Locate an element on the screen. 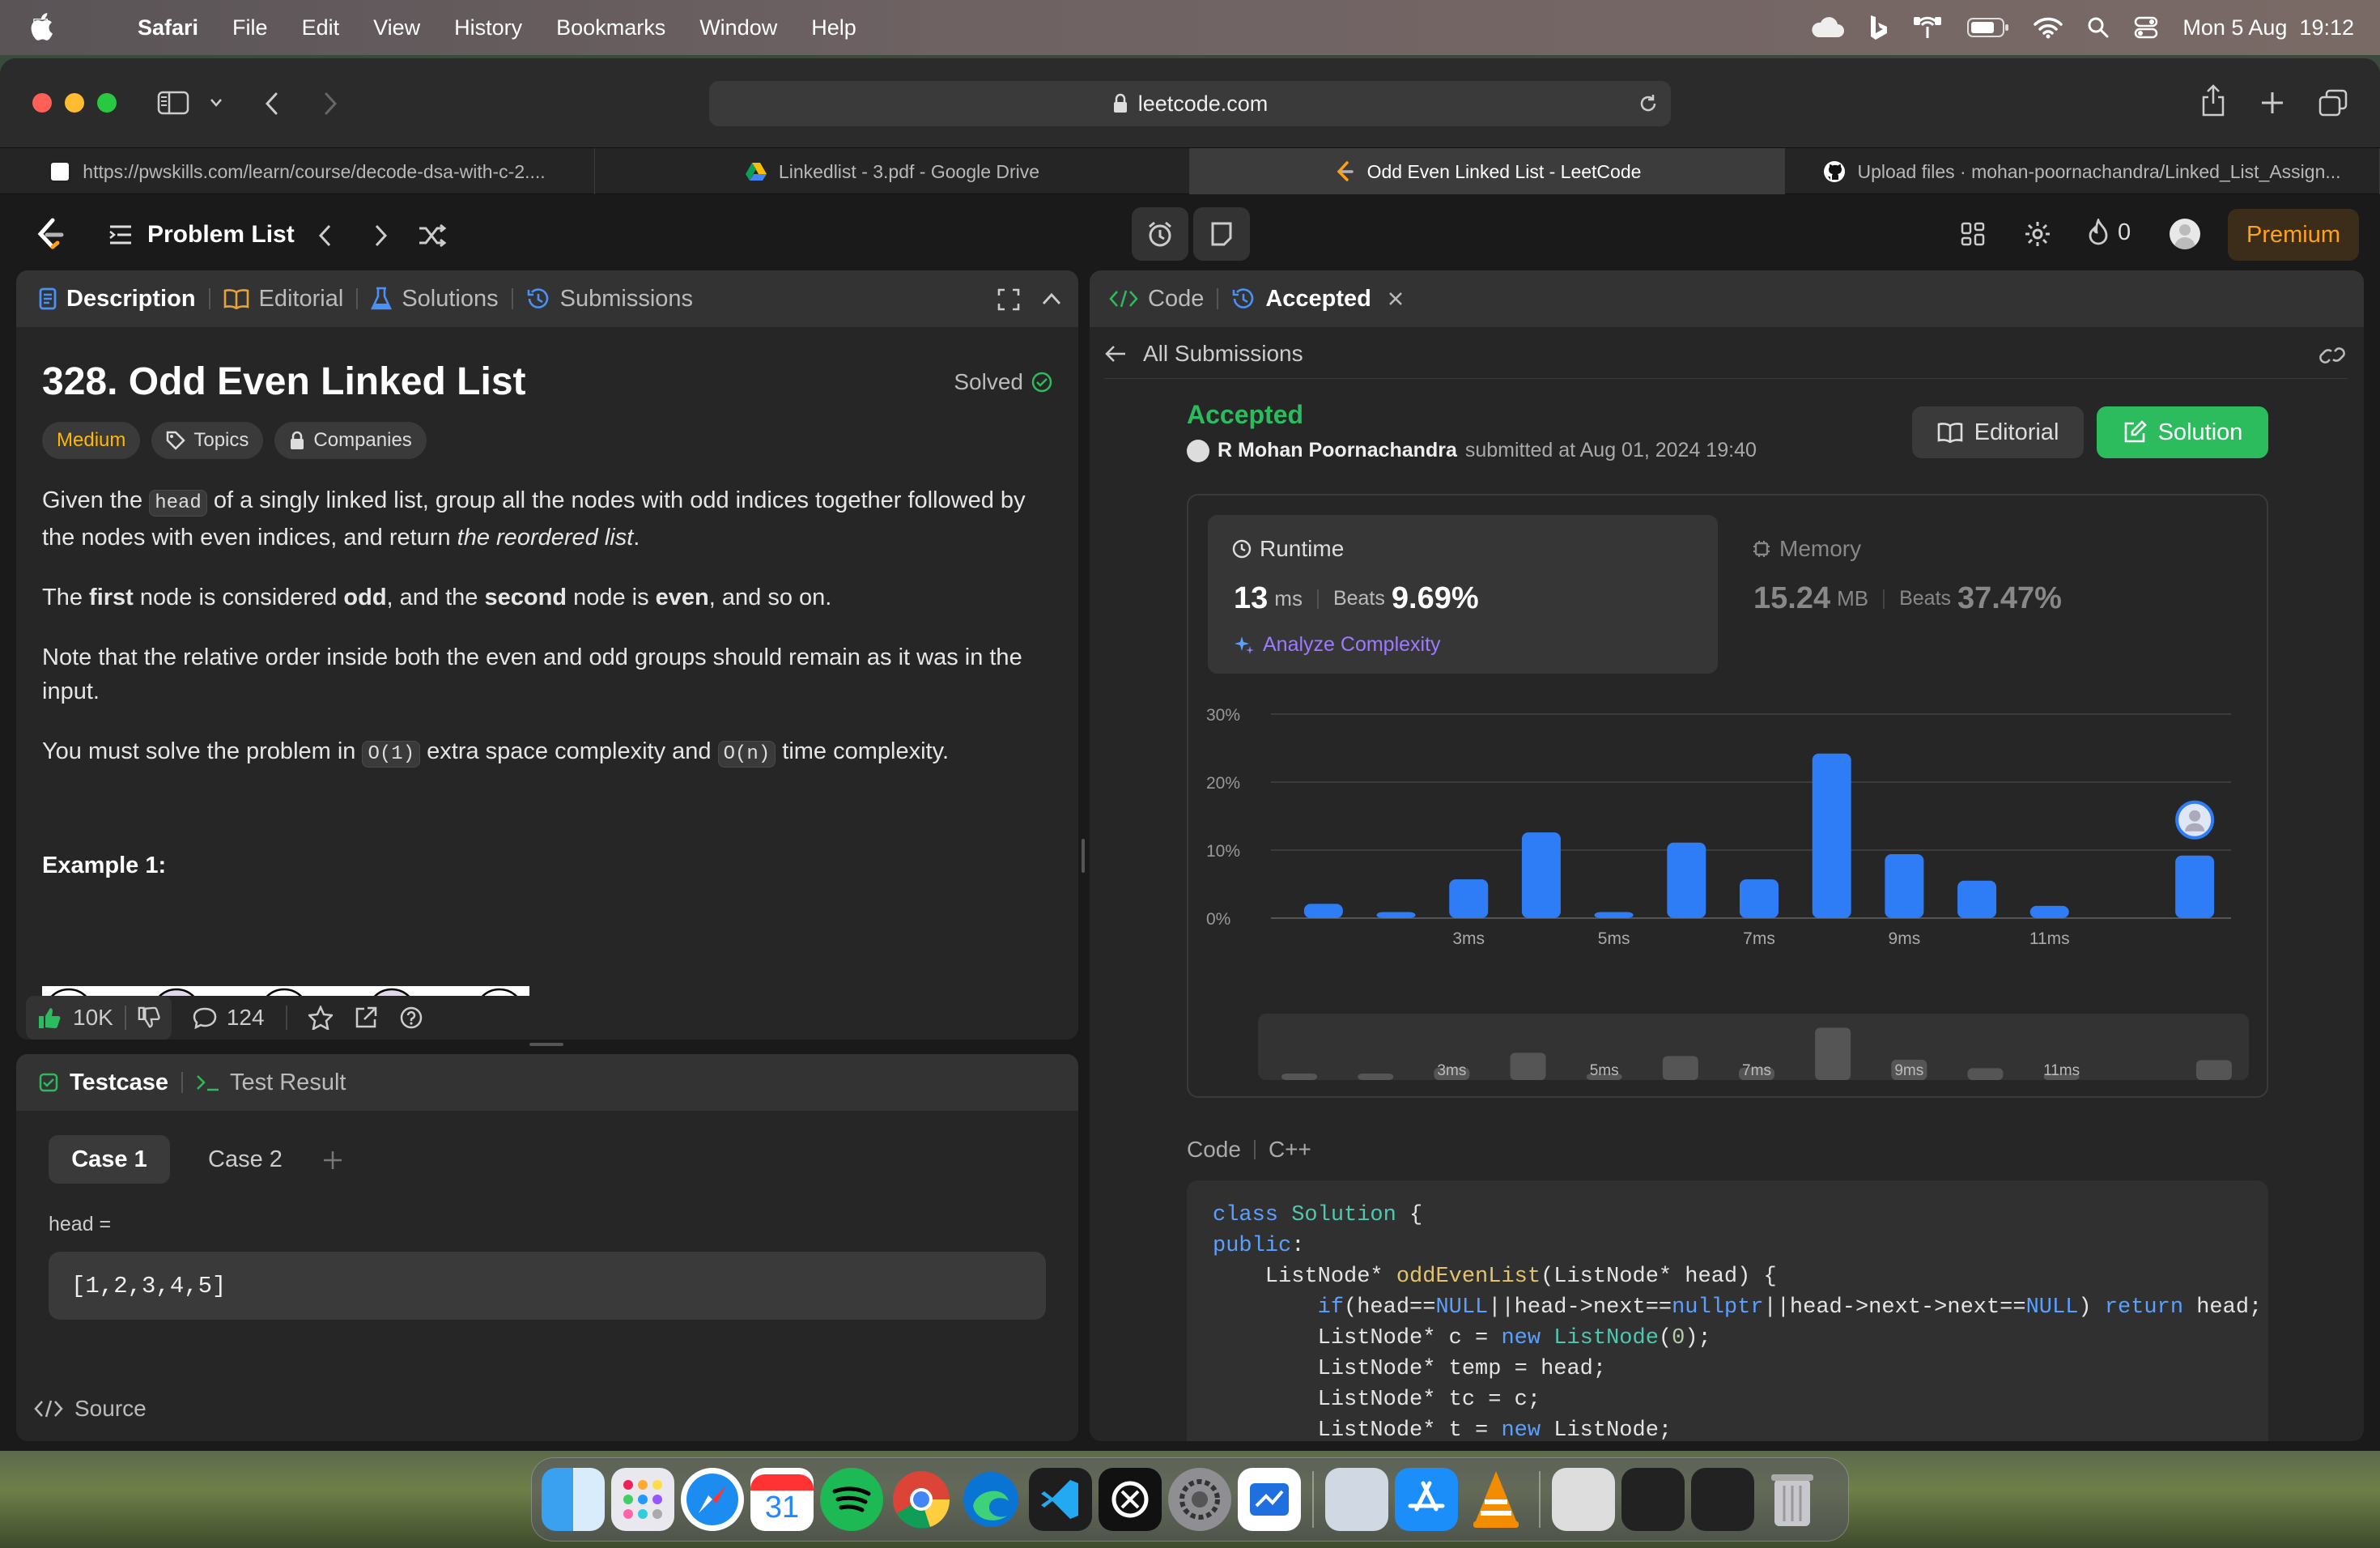  tab-solutions: Solutions is located at coordinates (435, 299).